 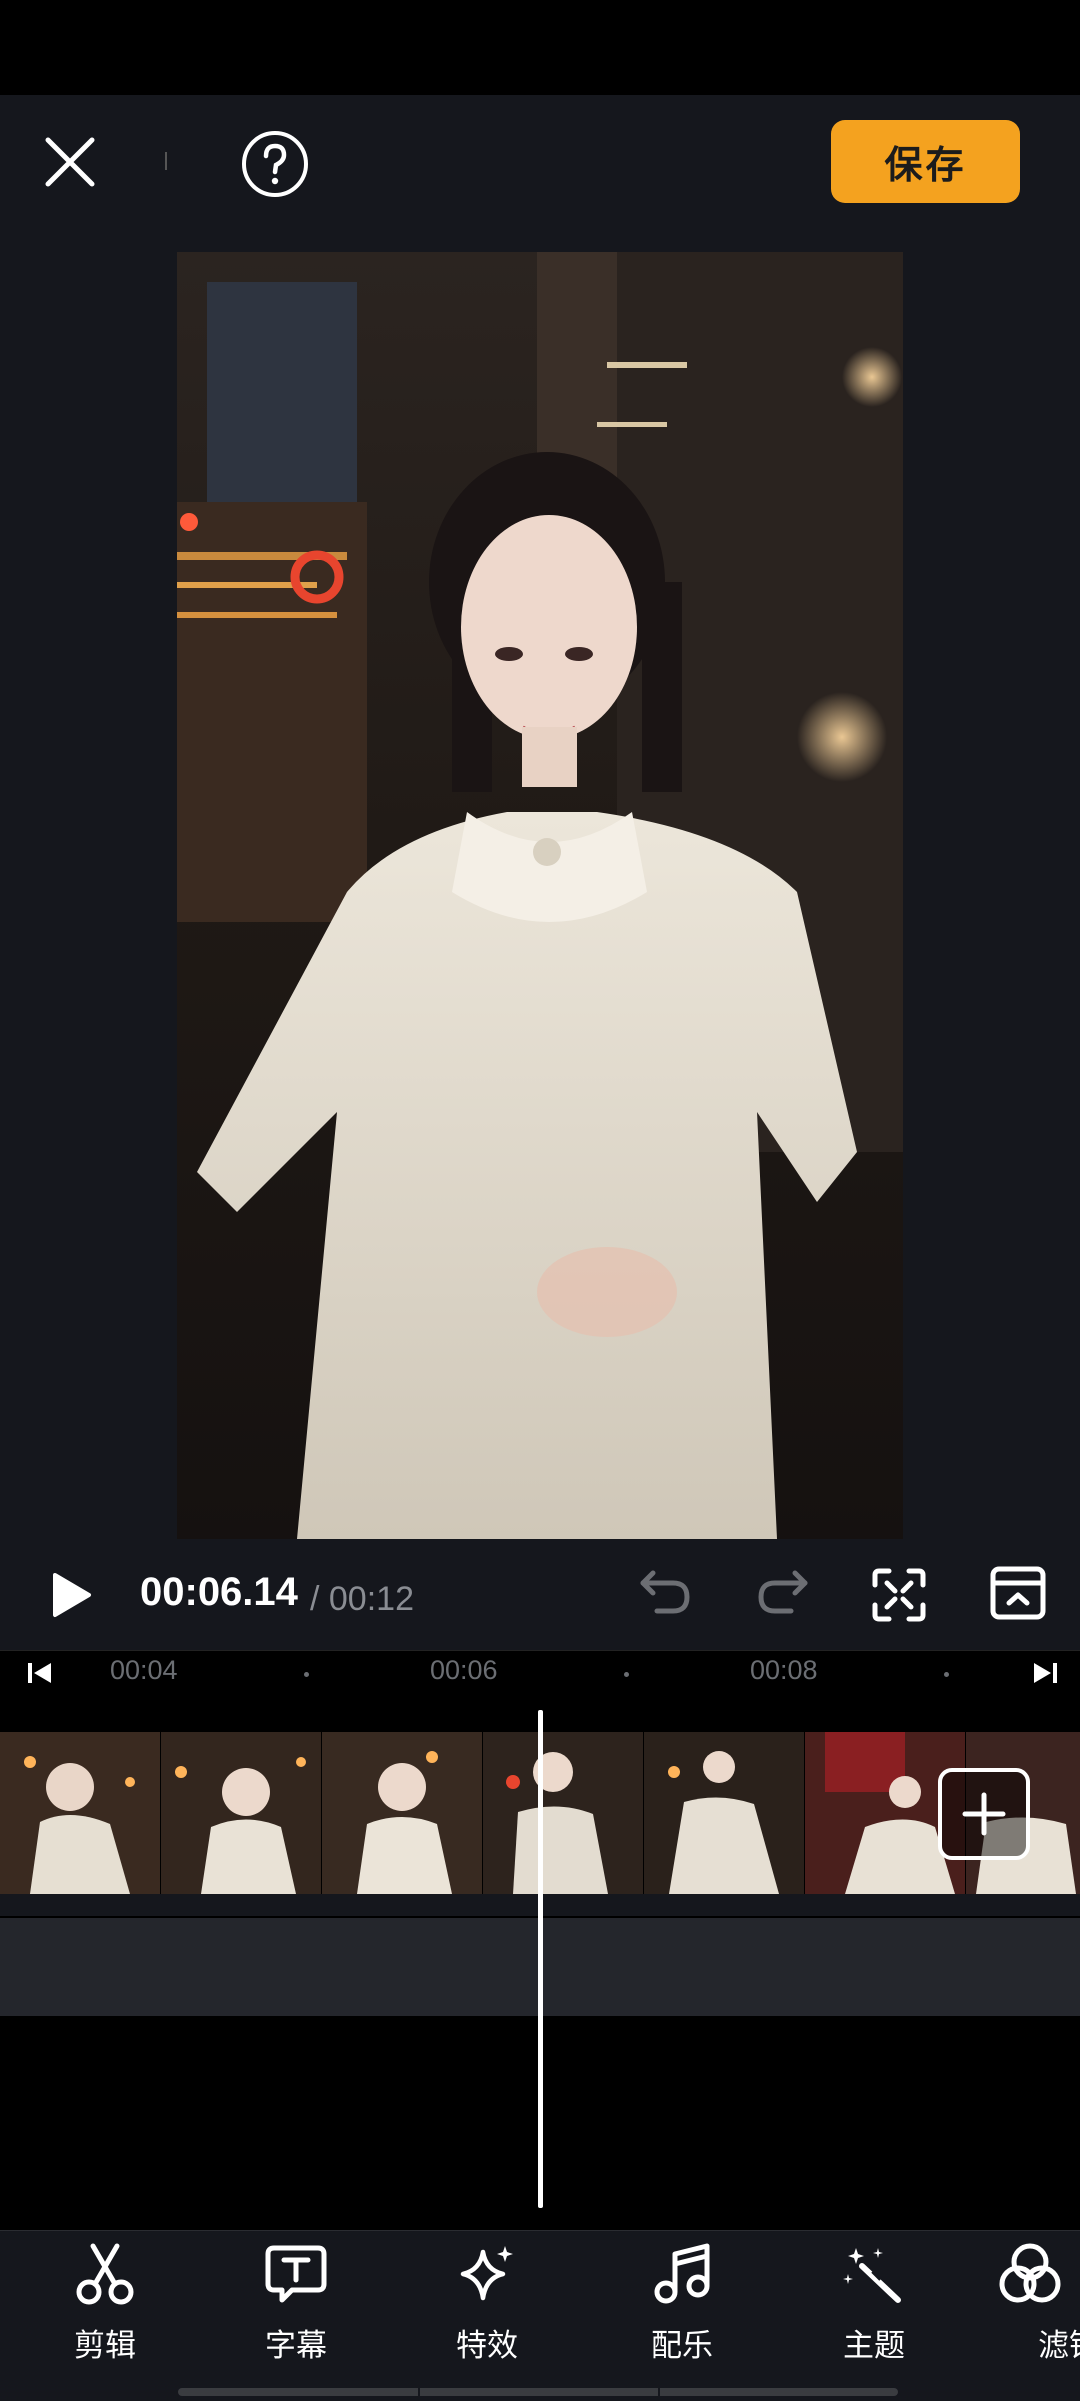 I want to click on skip-to-start-button, so click(x=40, y=1673).